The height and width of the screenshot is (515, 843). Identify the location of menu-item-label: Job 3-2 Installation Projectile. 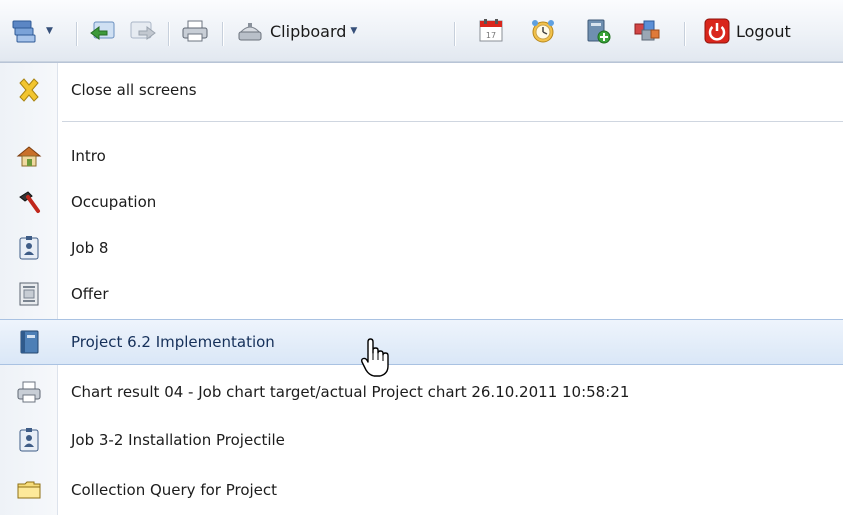
(178, 440).